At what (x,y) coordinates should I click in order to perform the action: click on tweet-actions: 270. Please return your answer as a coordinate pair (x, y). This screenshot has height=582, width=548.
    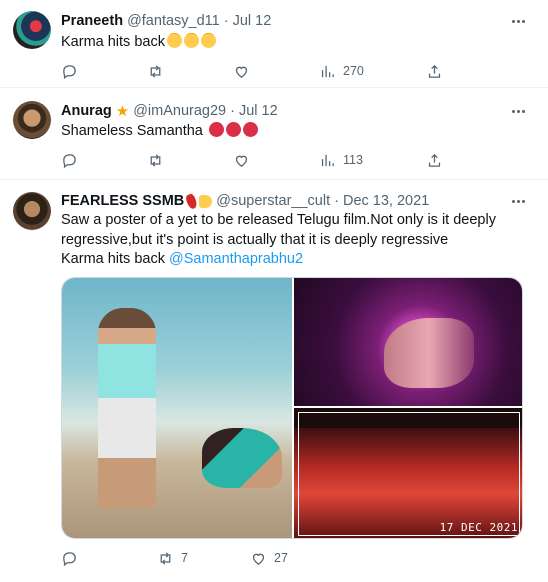
    Looking at the image, I should click on (256, 71).